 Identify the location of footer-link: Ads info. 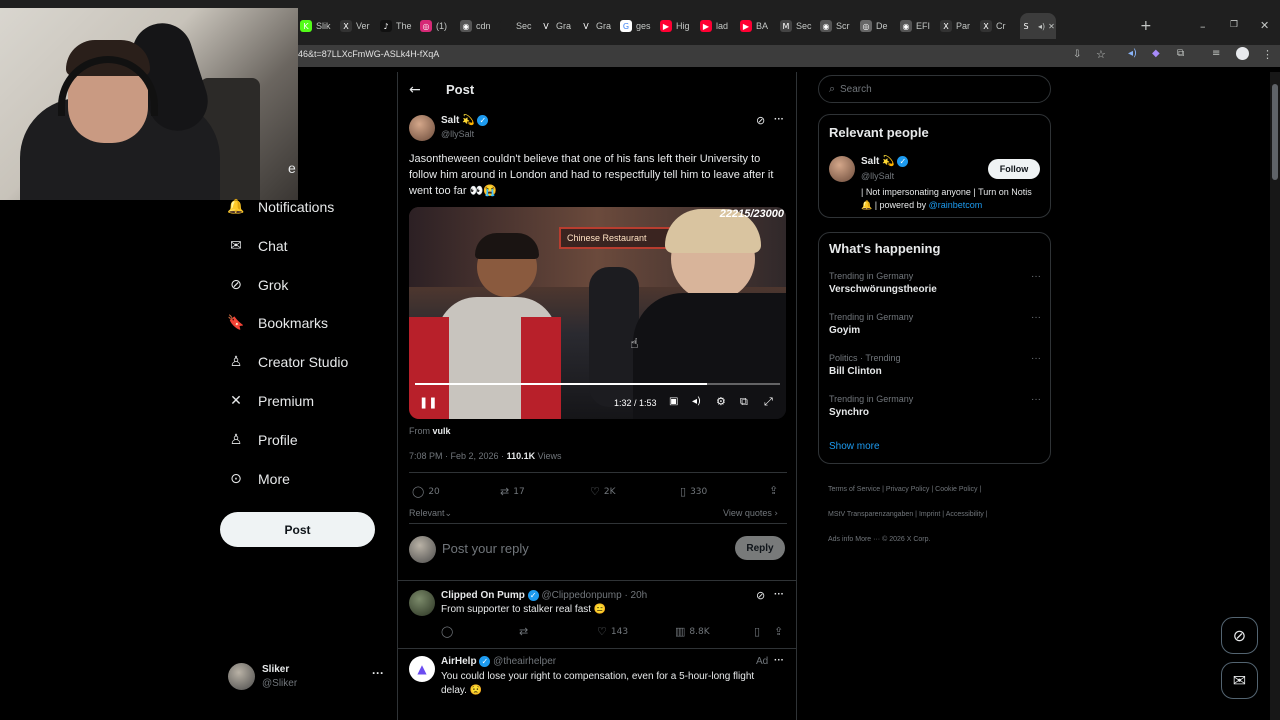
(840, 539).